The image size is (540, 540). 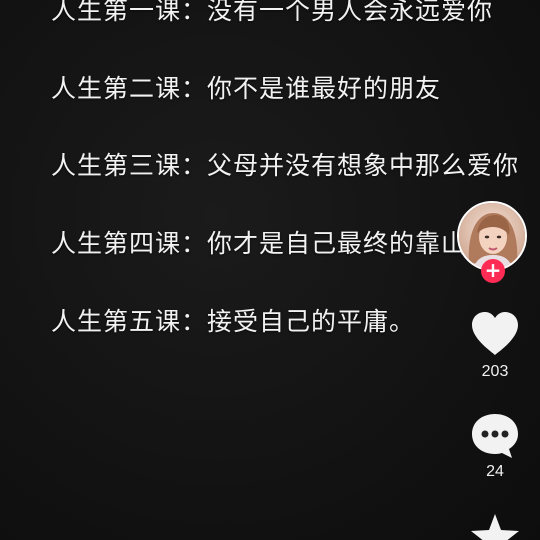 I want to click on caption-lesson-5: 人生第五课：接受自己的平庸。, so click(x=233, y=321).